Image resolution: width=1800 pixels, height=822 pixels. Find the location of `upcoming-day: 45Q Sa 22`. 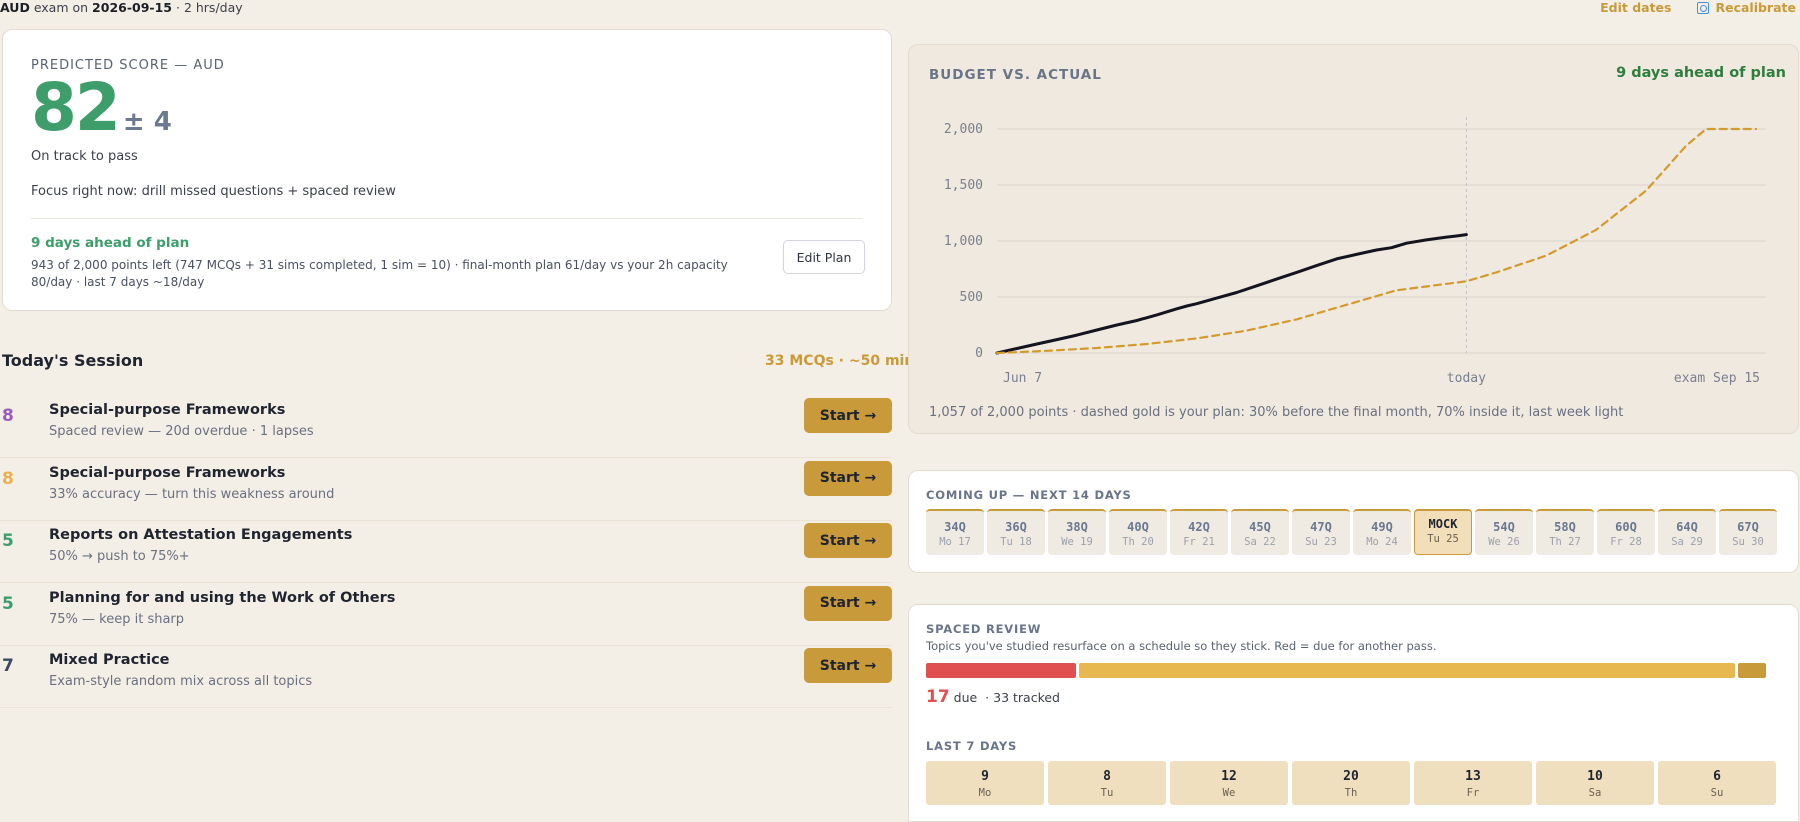

upcoming-day: 45Q Sa 22 is located at coordinates (1260, 532).